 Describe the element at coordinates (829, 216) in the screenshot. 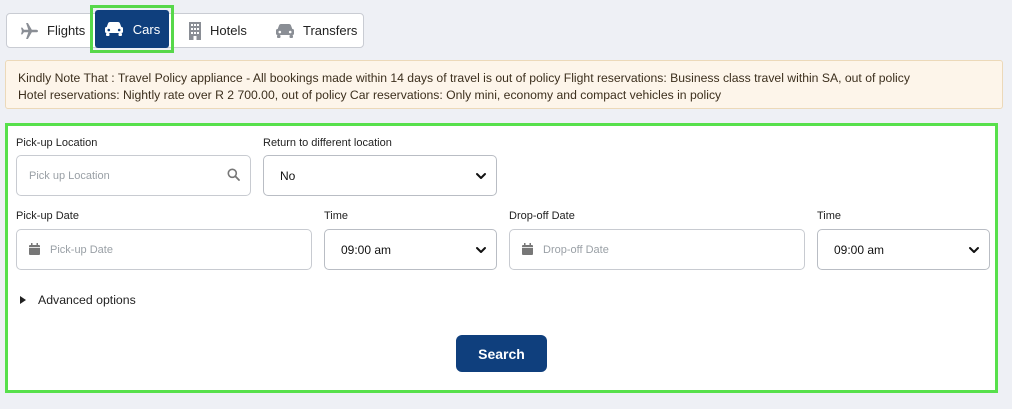

I see `dropoff-time-label: Time` at that location.